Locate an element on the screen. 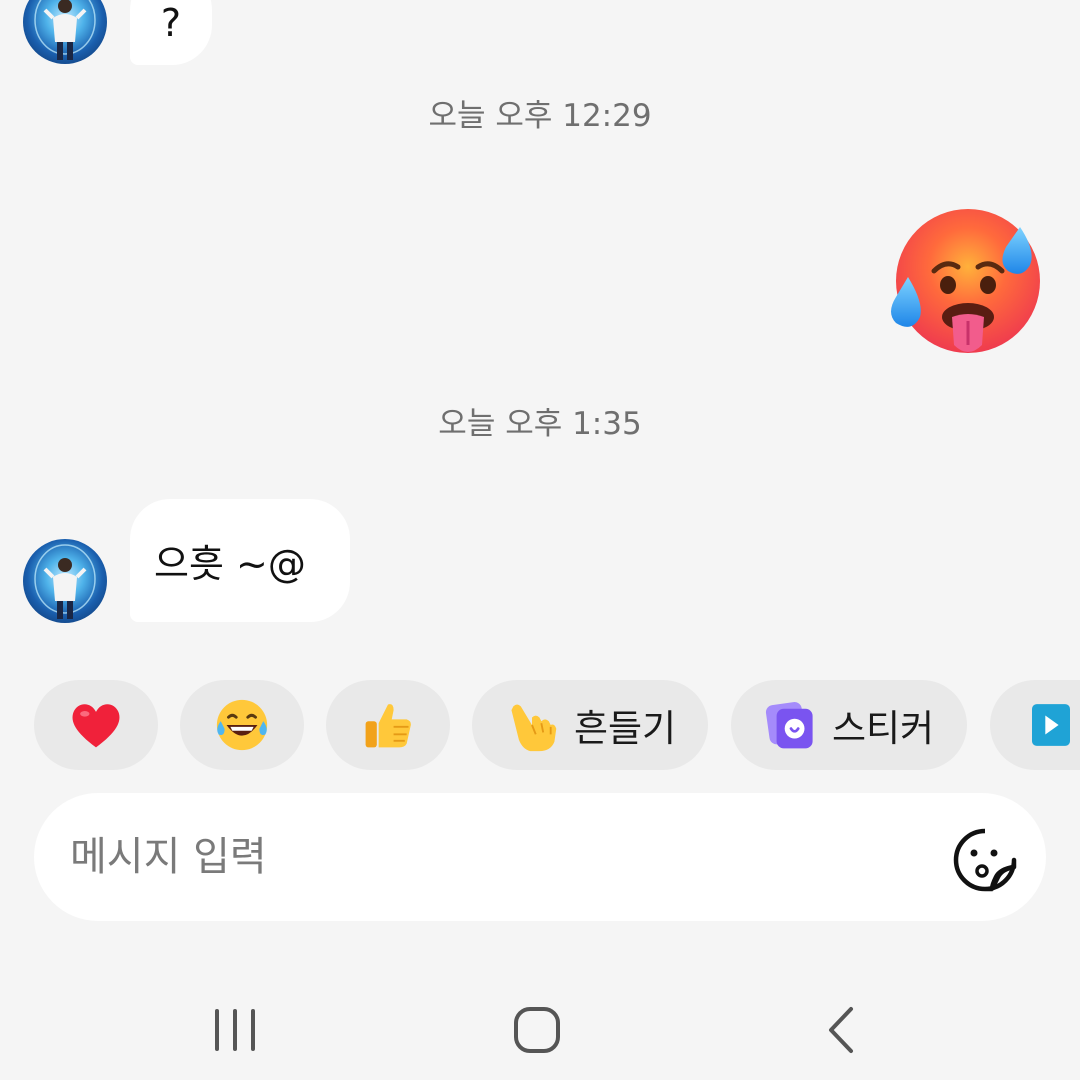 The height and width of the screenshot is (1080, 1080). recent-apps-button is located at coordinates (235, 1030).